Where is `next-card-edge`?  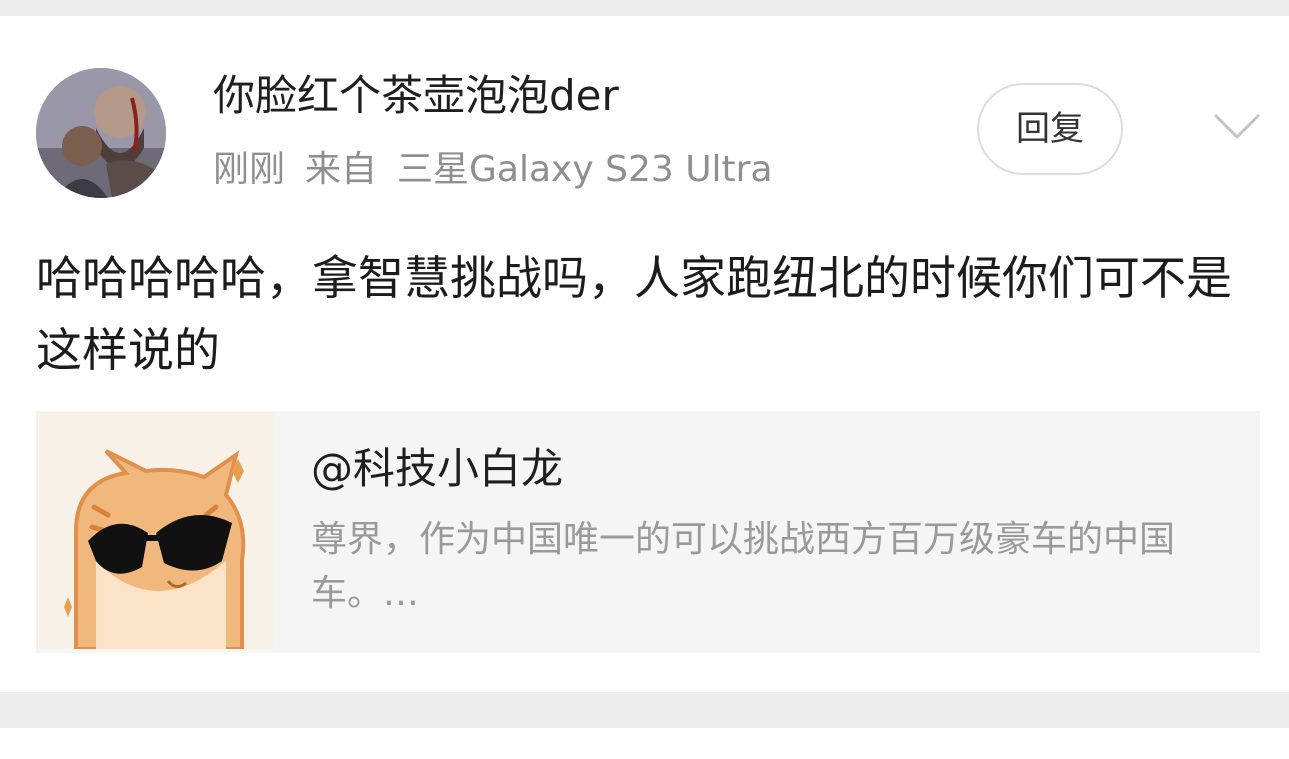
next-card-edge is located at coordinates (644, 743).